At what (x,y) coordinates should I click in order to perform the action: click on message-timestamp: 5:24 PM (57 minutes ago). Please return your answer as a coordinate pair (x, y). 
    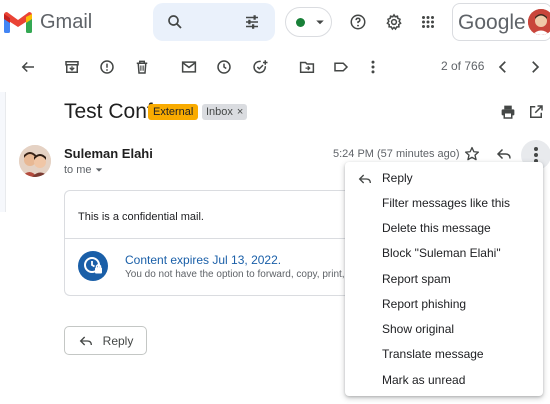
    Looking at the image, I should click on (396, 154).